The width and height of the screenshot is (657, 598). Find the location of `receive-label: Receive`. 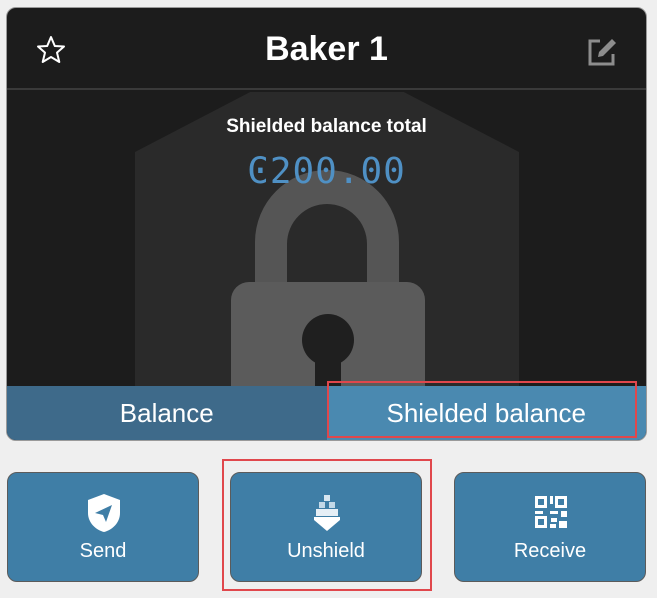

receive-label: Receive is located at coordinates (550, 551).